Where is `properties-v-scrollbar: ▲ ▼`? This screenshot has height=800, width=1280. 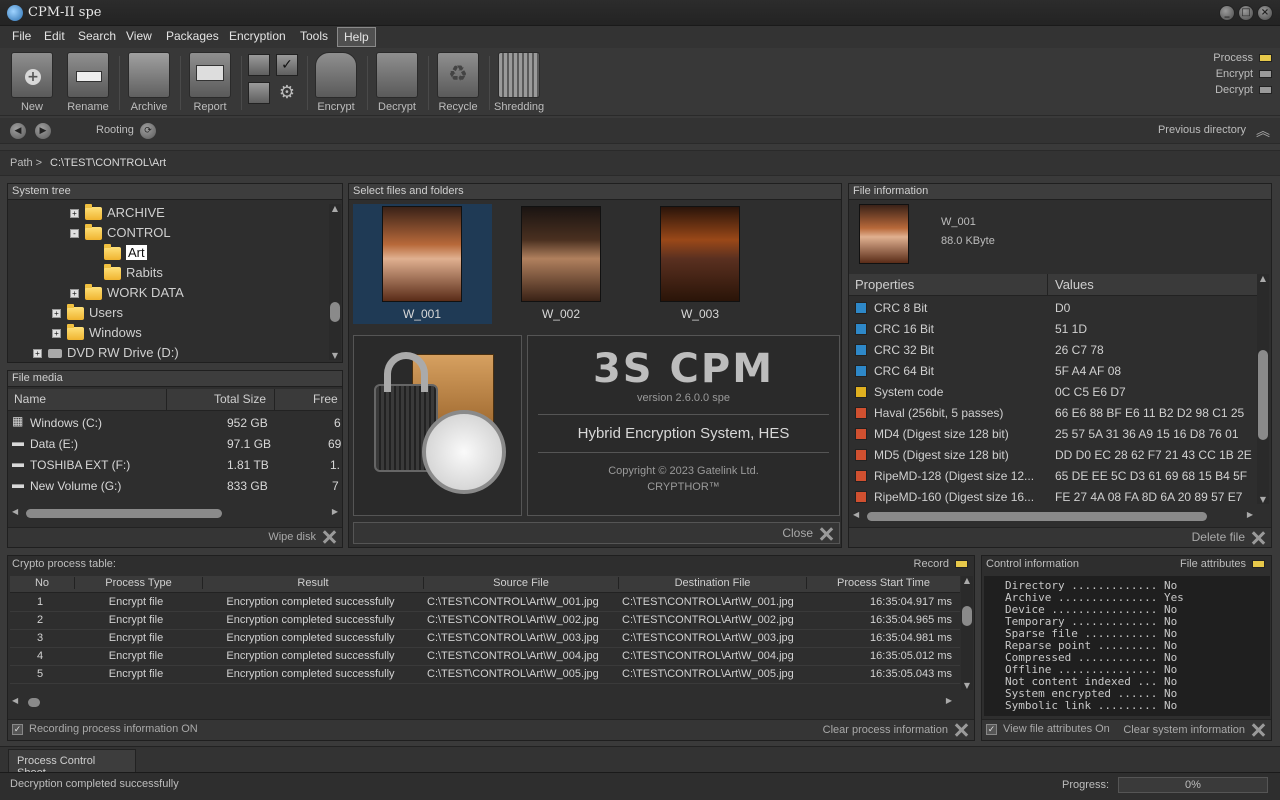 properties-v-scrollbar: ▲ ▼ is located at coordinates (1263, 389).